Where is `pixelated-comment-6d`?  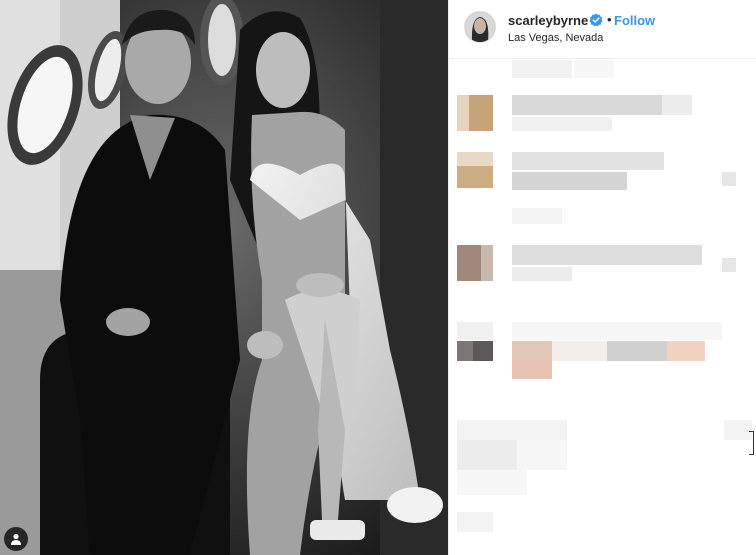
pixelated-comment-6d is located at coordinates (738, 430).